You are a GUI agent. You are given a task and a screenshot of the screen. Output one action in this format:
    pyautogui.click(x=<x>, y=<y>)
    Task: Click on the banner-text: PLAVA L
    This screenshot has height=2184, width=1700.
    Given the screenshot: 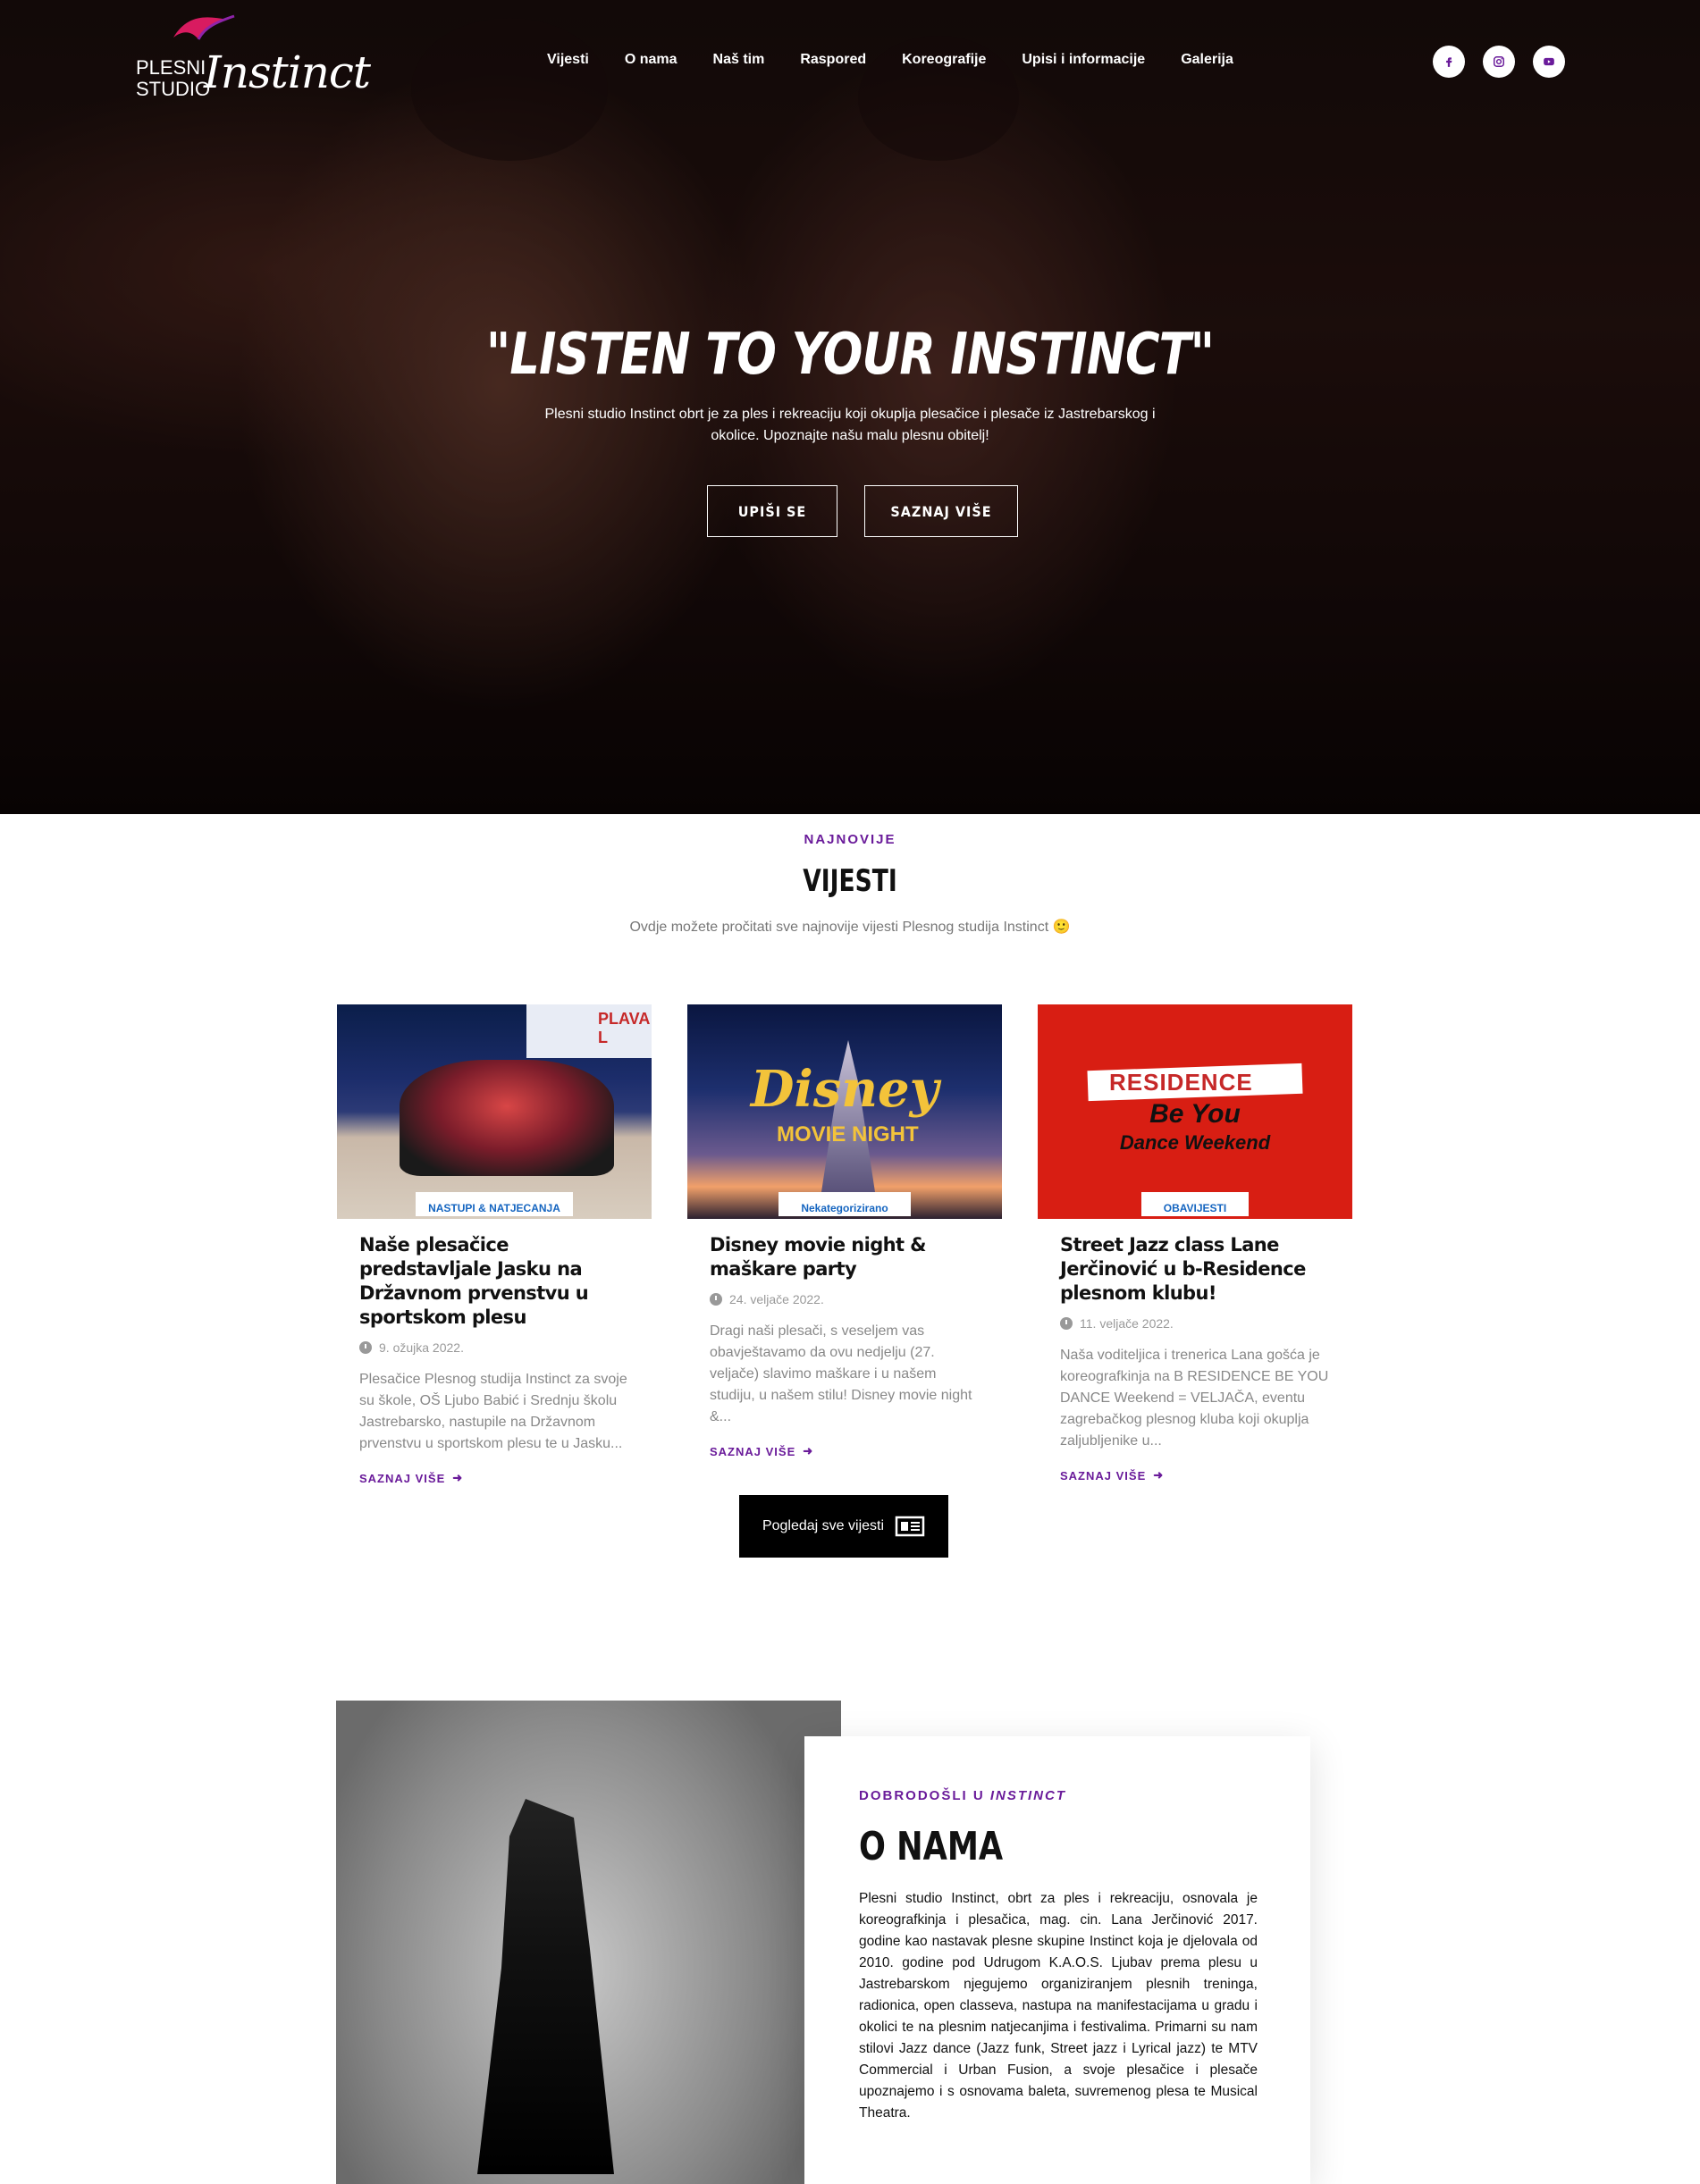 What is the action you would take?
    pyautogui.click(x=624, y=1028)
    